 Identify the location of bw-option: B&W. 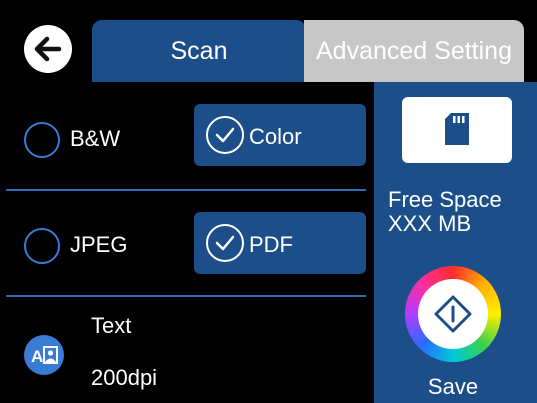
(104, 140).